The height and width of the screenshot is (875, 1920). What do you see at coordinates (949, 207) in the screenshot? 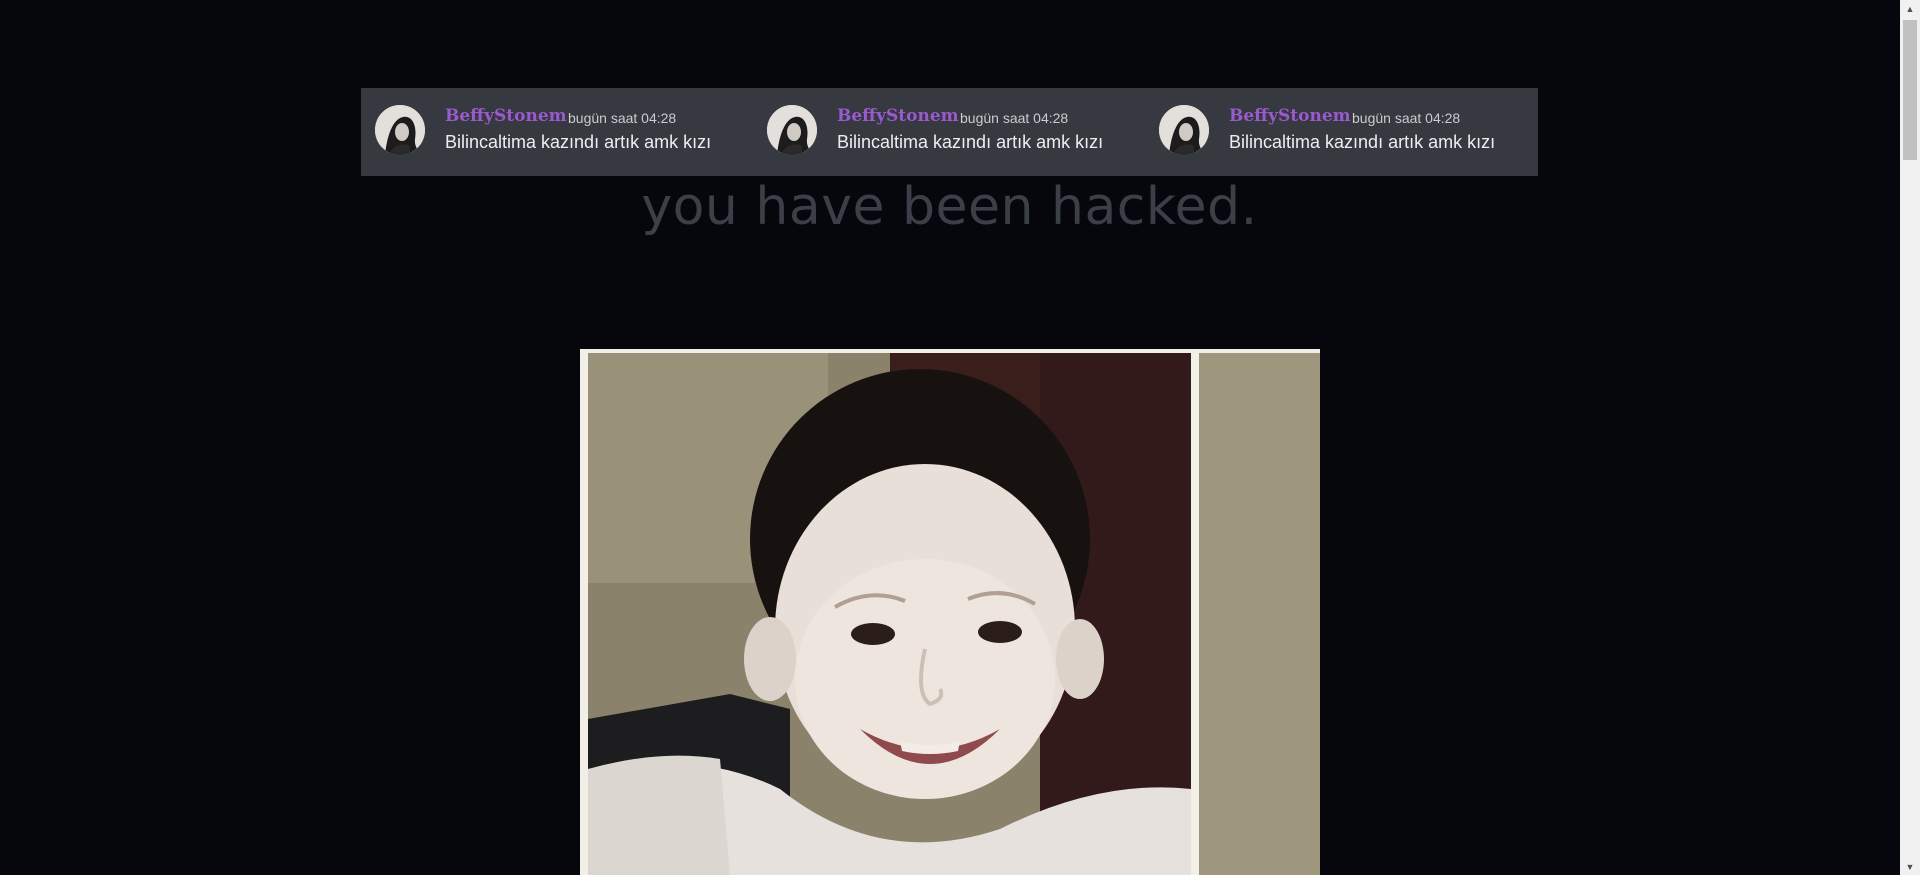
I see `hacked-headline: you have been hacked.` at bounding box center [949, 207].